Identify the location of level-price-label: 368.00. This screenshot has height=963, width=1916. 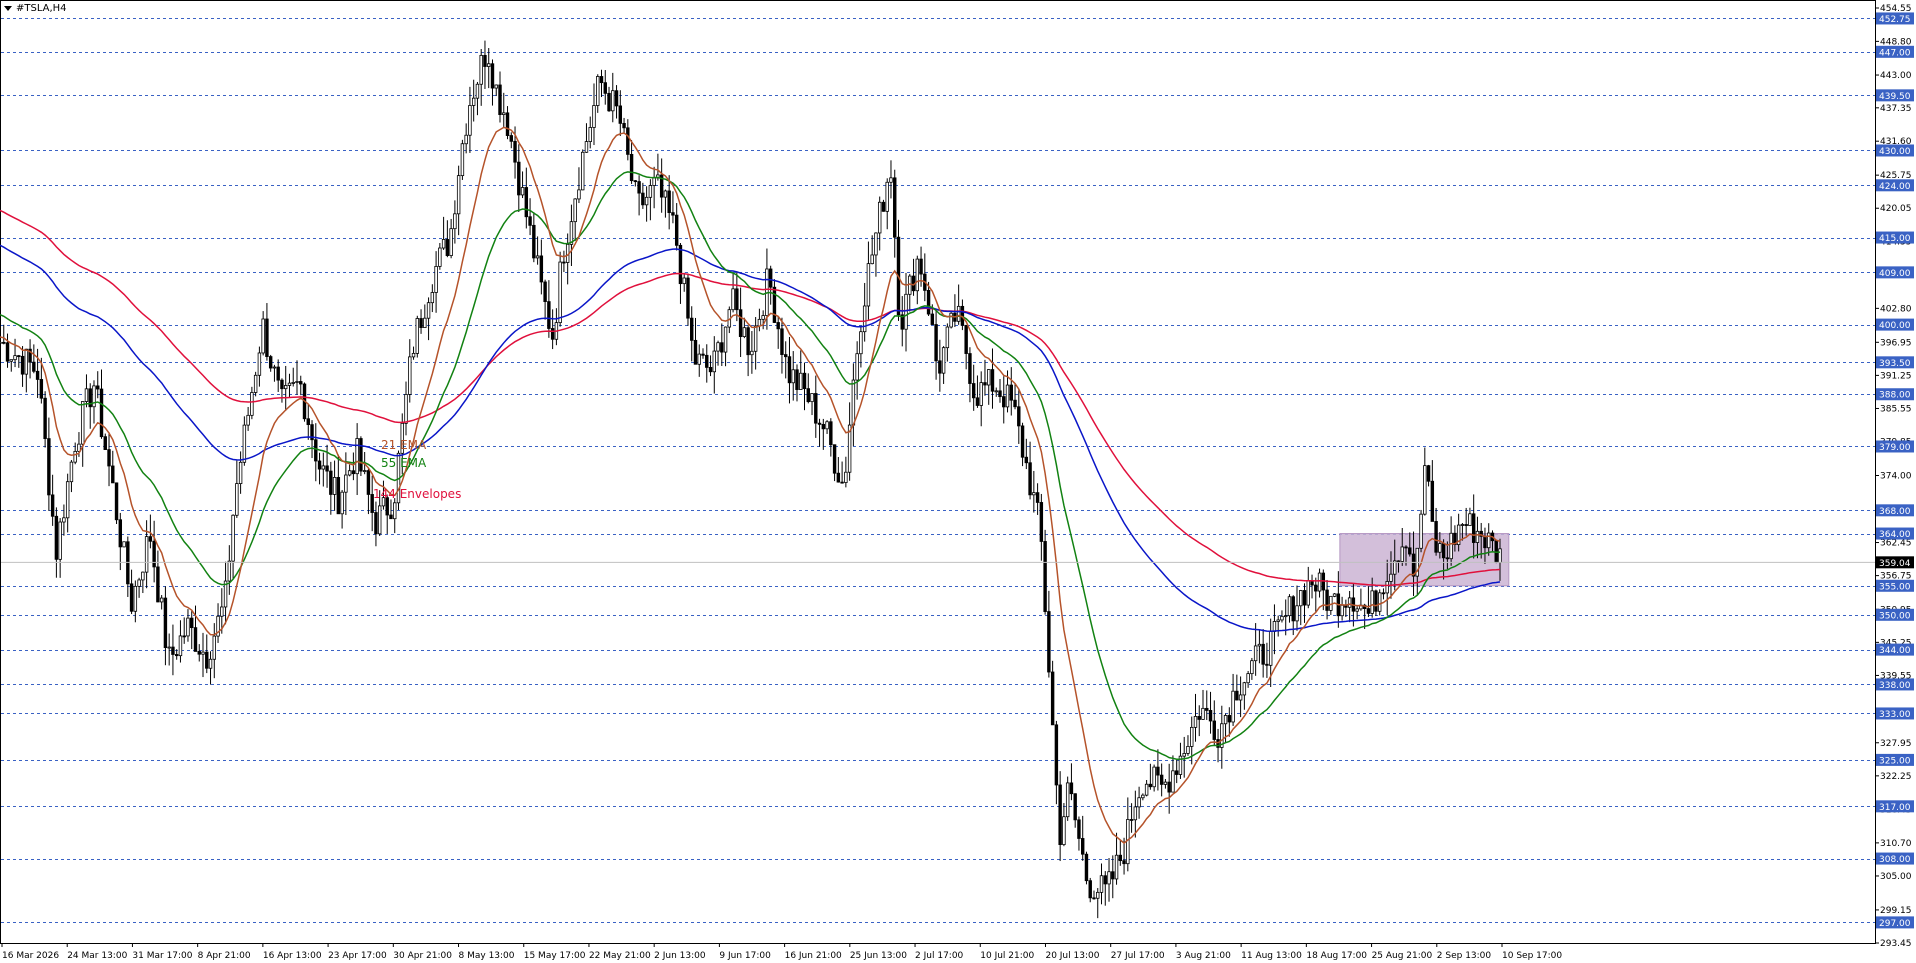
(1895, 512).